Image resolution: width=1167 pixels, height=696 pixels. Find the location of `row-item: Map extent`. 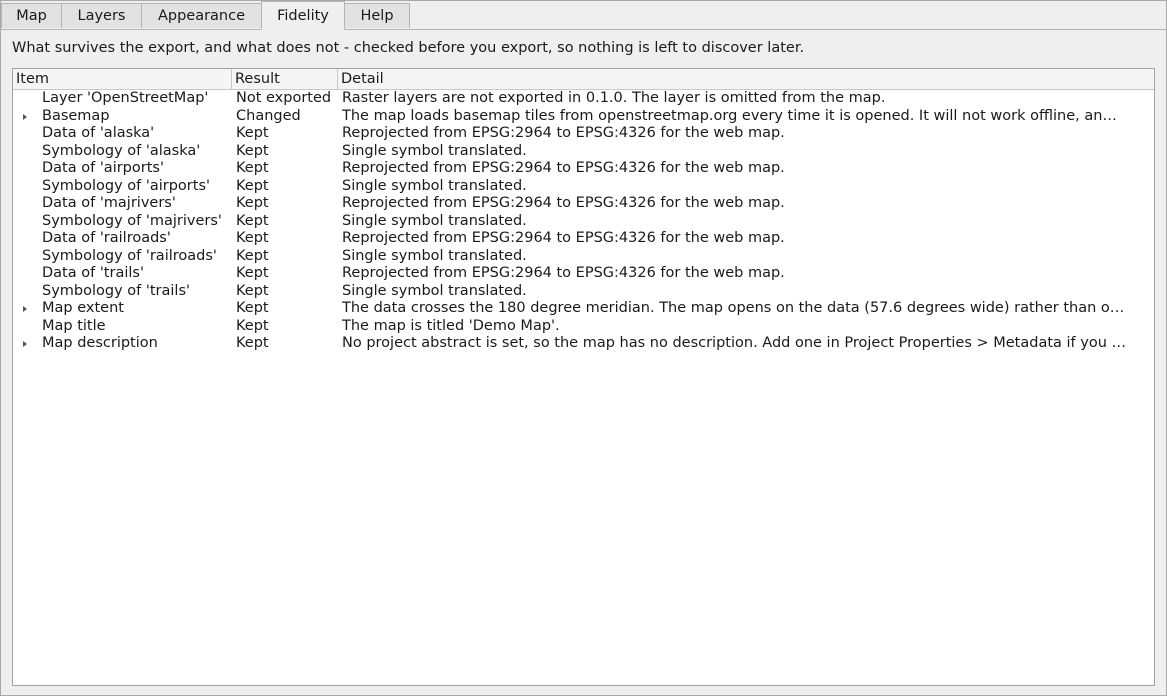

row-item: Map extent is located at coordinates (83, 308).